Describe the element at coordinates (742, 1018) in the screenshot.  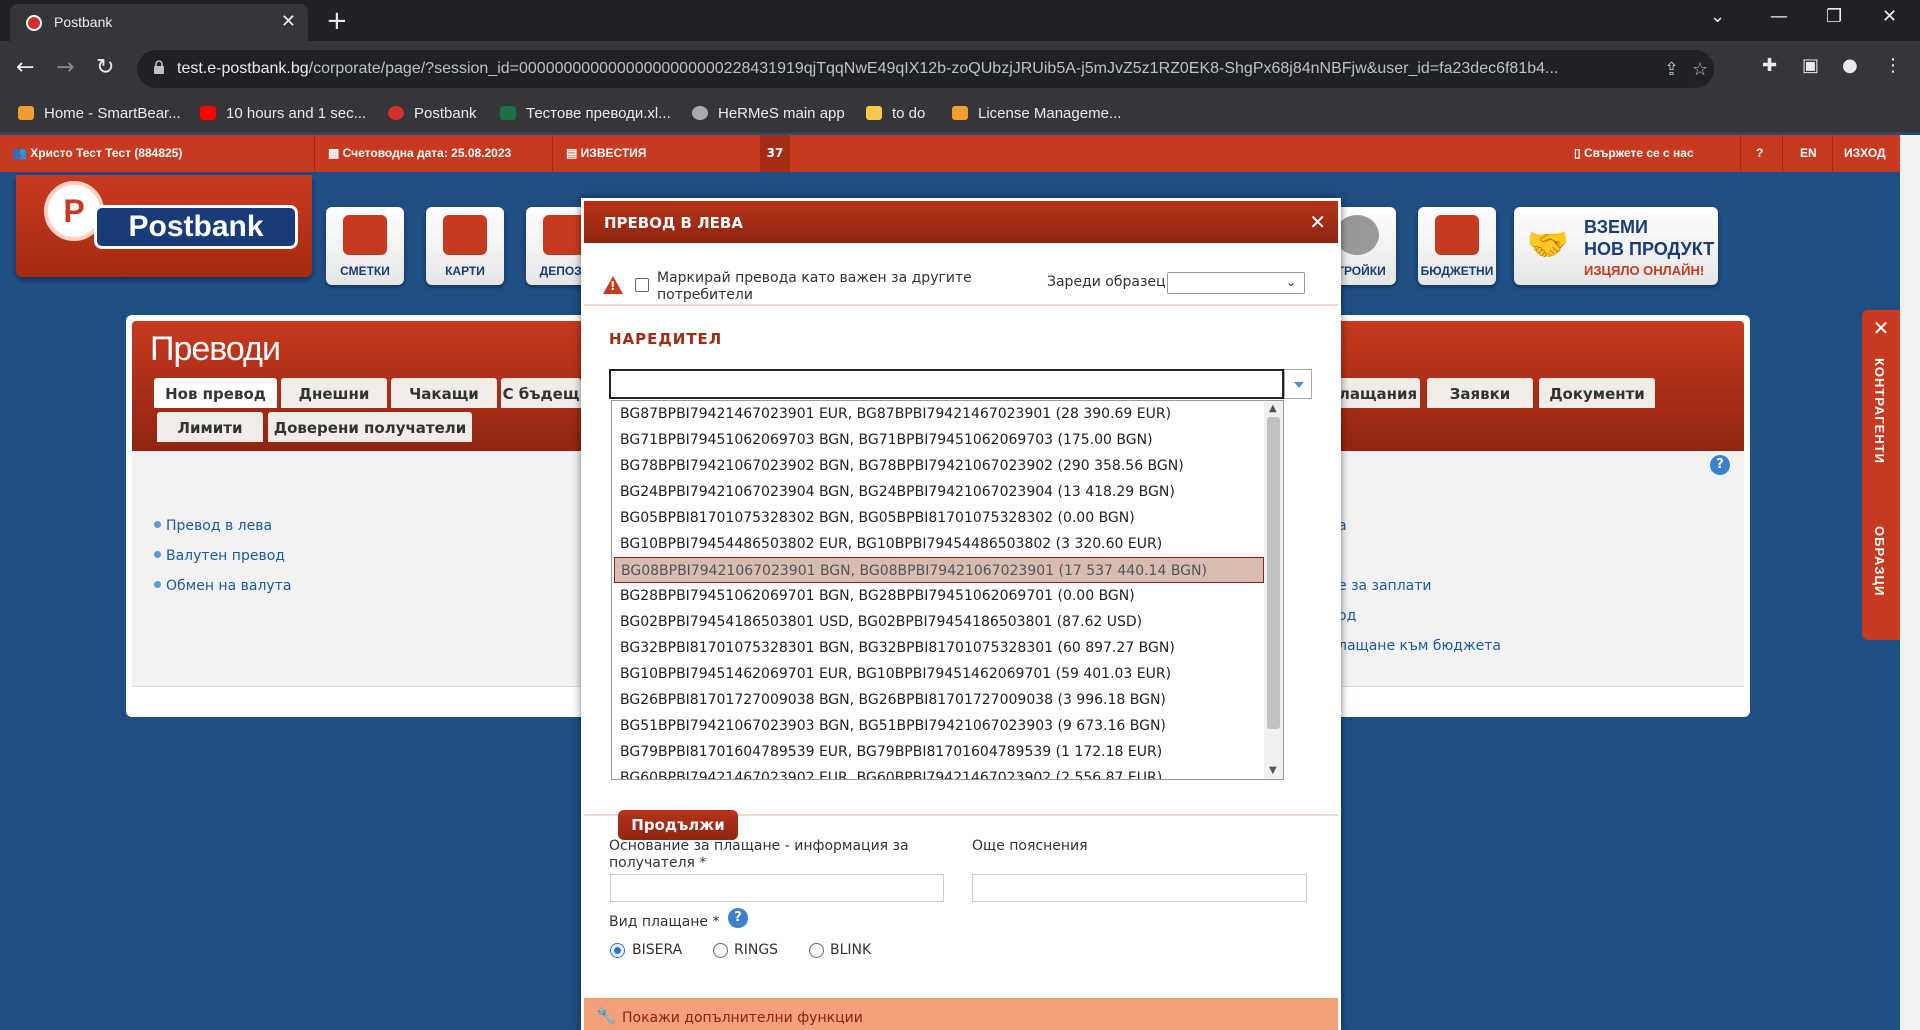
I see `show-more-link: Покажи допълнителни функции` at that location.